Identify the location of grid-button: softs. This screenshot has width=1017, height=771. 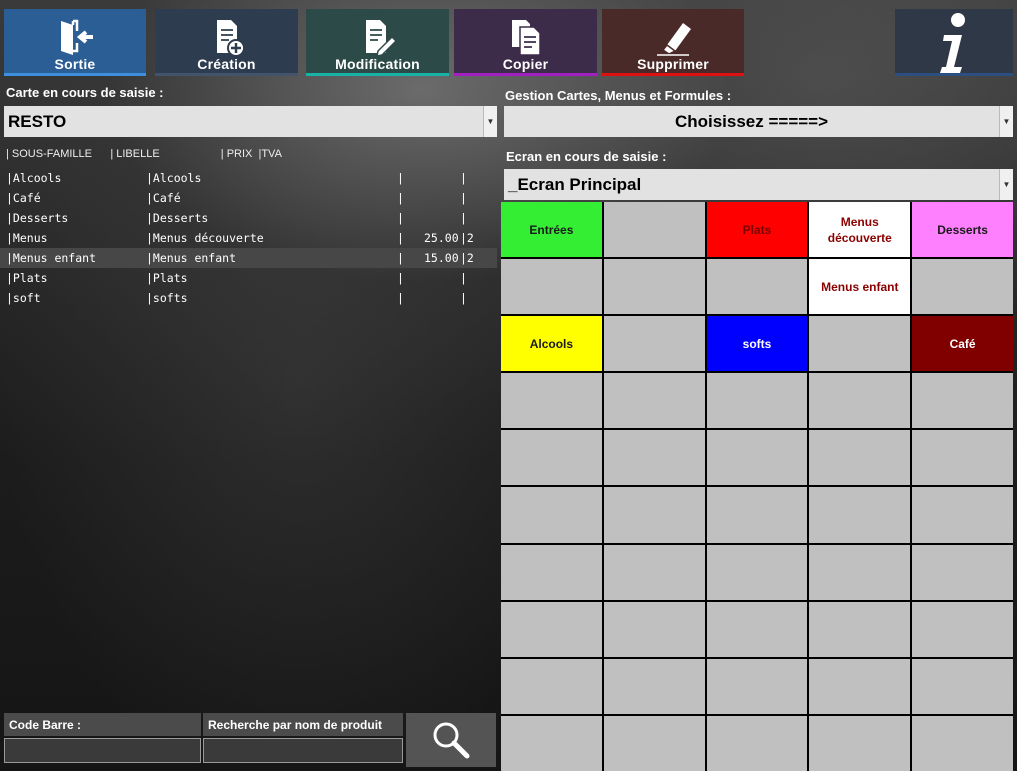
(757, 344).